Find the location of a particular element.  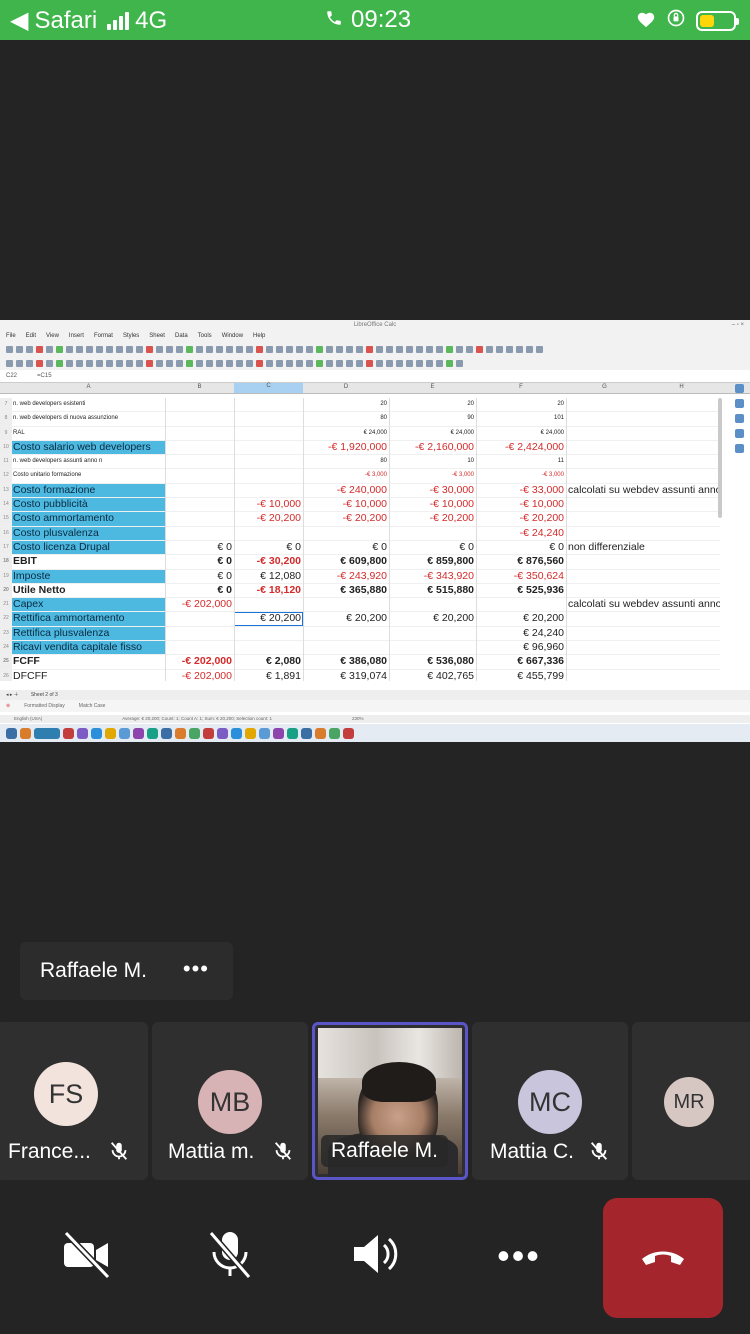

cell-d: € 609,800 is located at coordinates (346, 561).